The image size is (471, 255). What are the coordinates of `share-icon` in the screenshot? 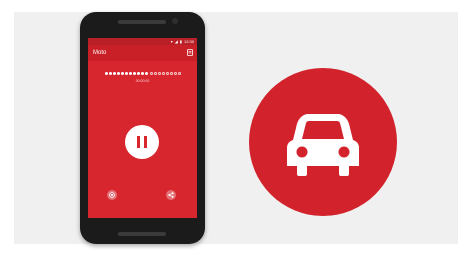 It's located at (171, 195).